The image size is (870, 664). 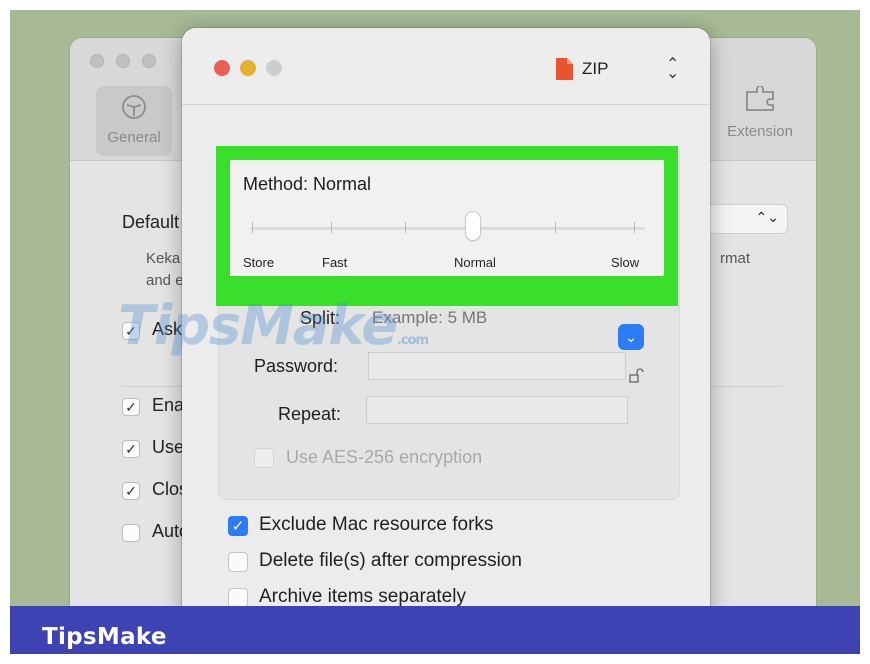 What do you see at coordinates (264, 458) in the screenshot?
I see `aes-checkbox` at bounding box center [264, 458].